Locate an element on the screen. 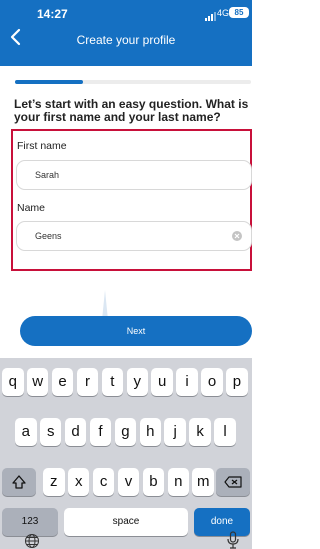 Image resolution: width=320 pixels, height=549 pixels. backspace-icon is located at coordinates (233, 482).